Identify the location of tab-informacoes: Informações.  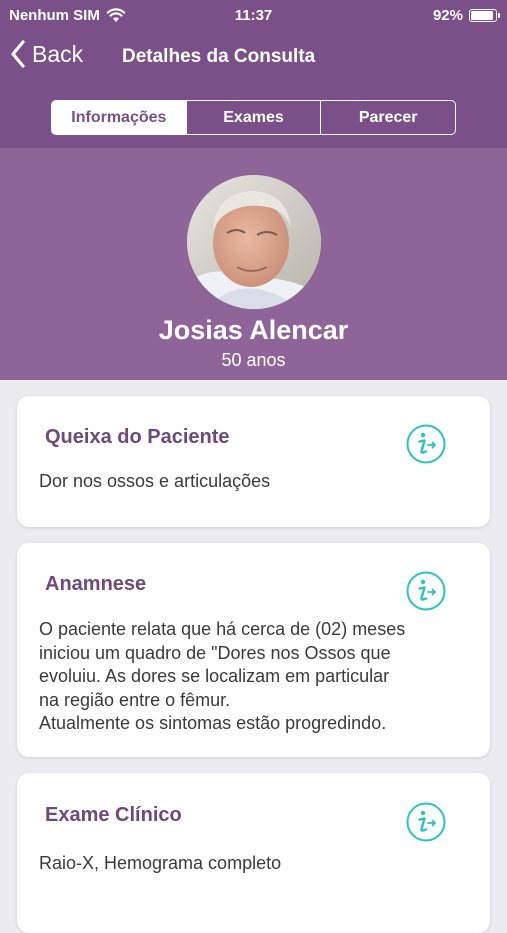
(119, 117).